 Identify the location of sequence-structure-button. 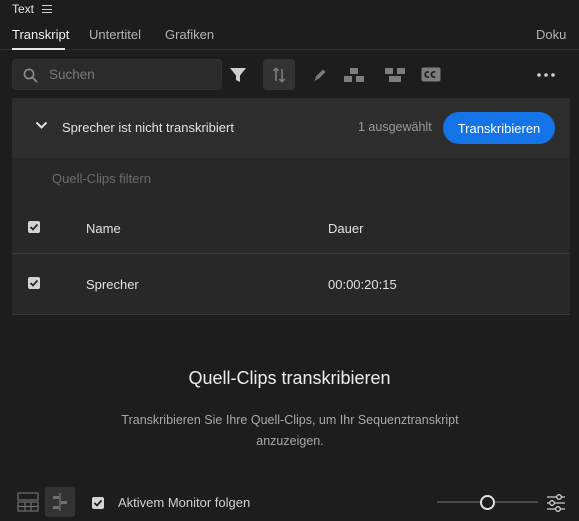
(60, 502).